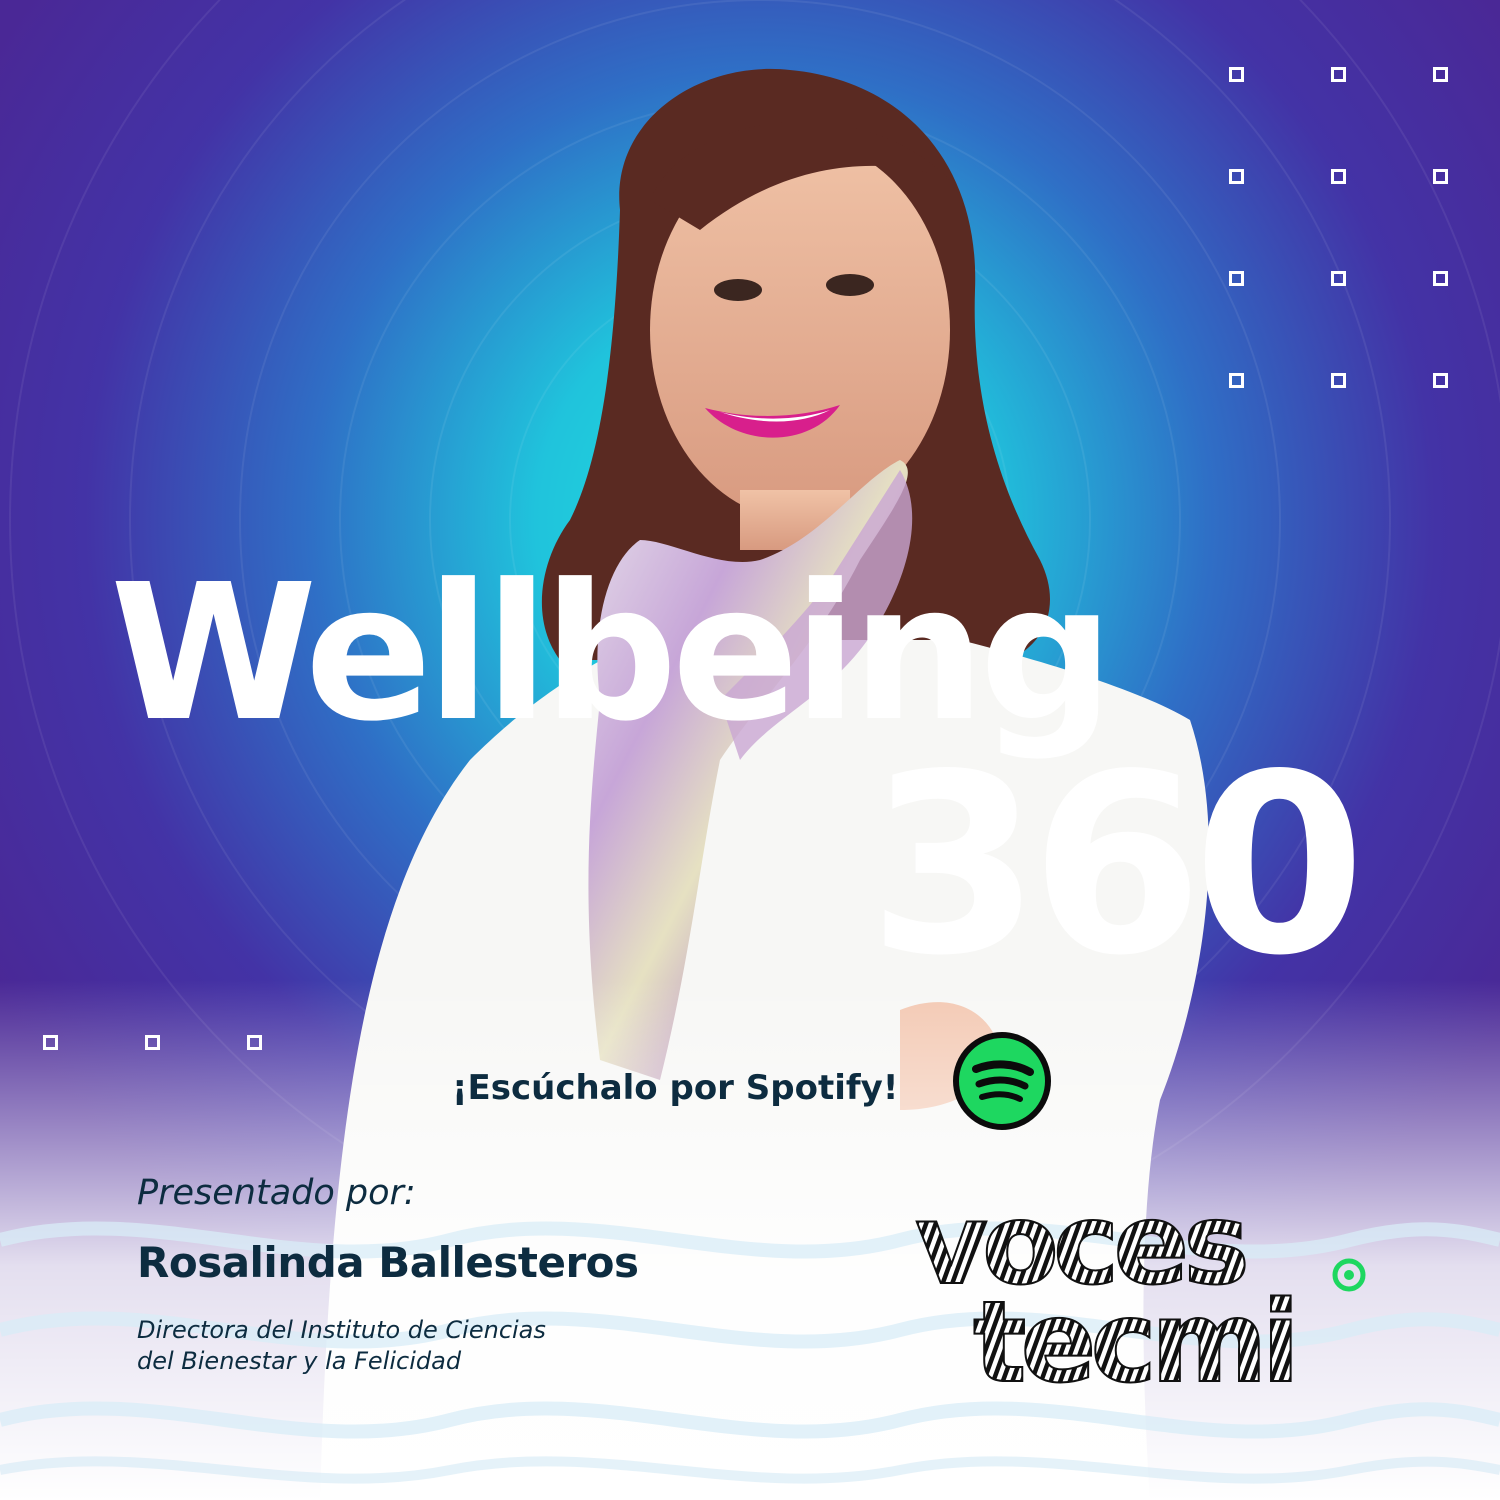  Describe the element at coordinates (1002, 1081) in the screenshot. I see `spotify-icon` at that location.